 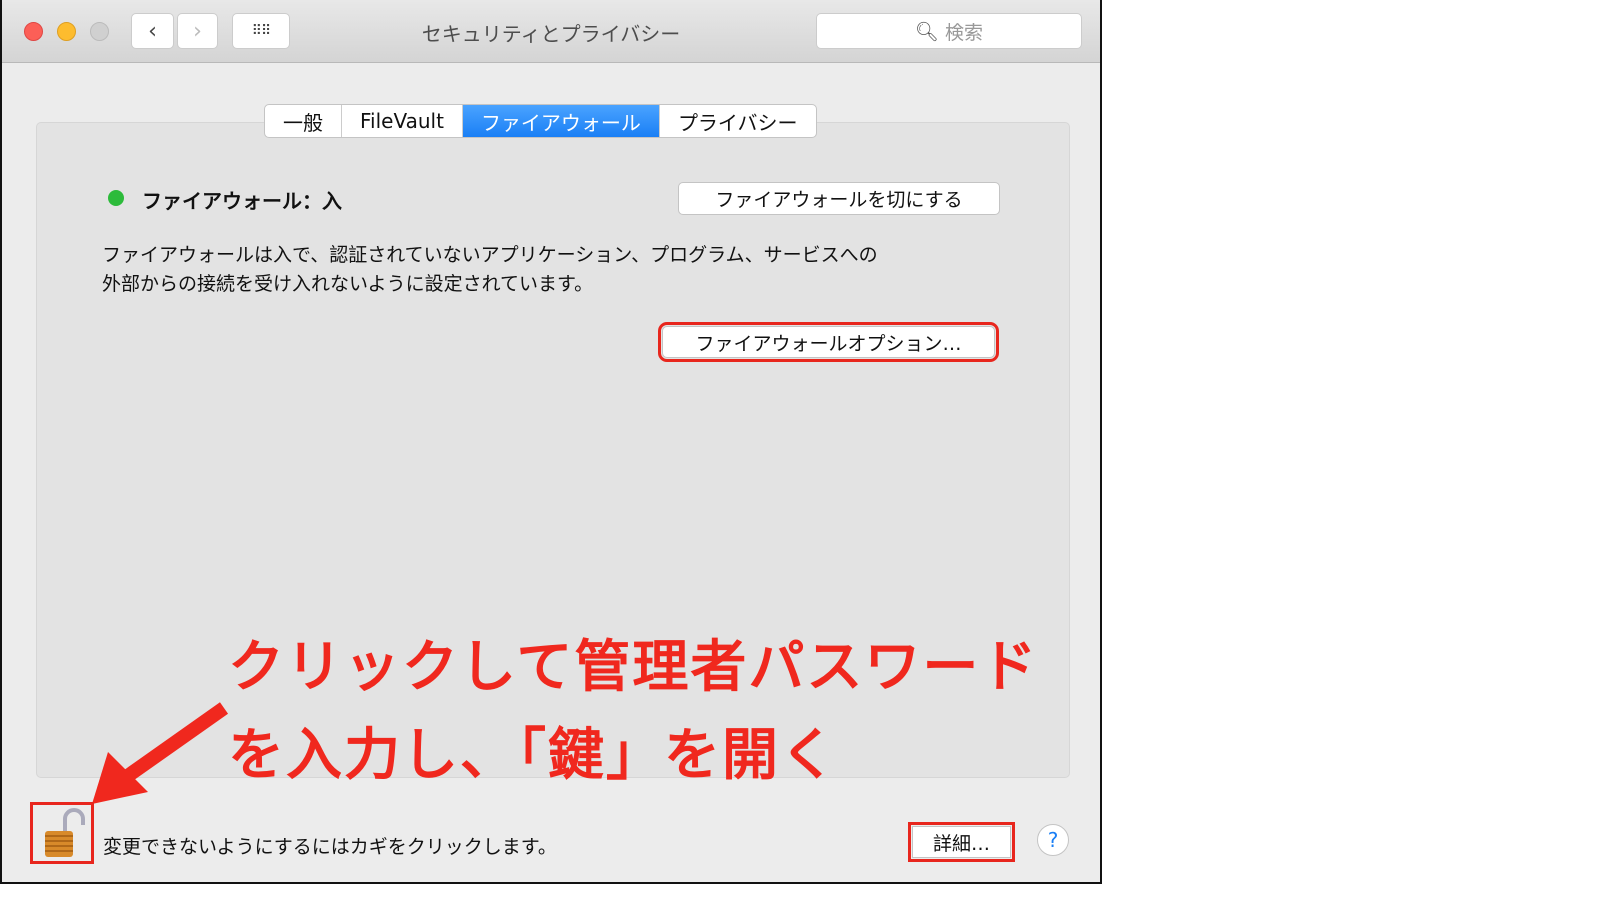 I want to click on search-icon: 🔍︎, so click(x=927, y=31).